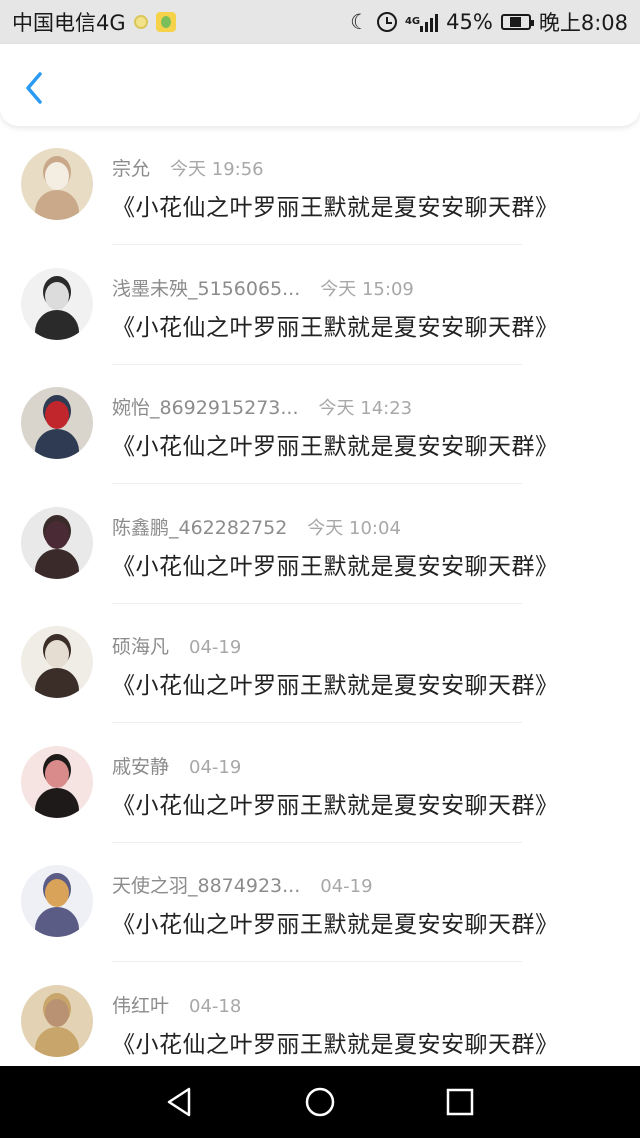 The image size is (640, 1138). I want to click on row-meta: 天使之羽_8874923... 04-19, so click(242, 884).